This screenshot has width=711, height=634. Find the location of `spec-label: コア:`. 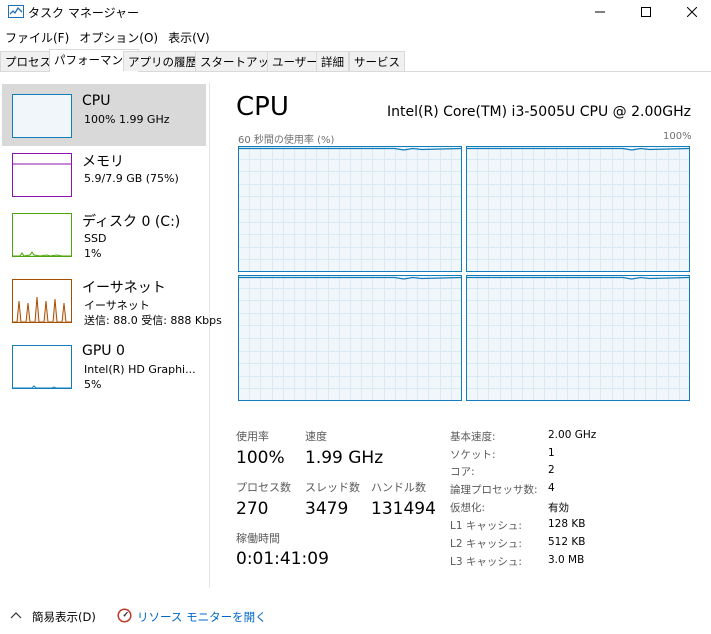

spec-label: コア: is located at coordinates (462, 472).